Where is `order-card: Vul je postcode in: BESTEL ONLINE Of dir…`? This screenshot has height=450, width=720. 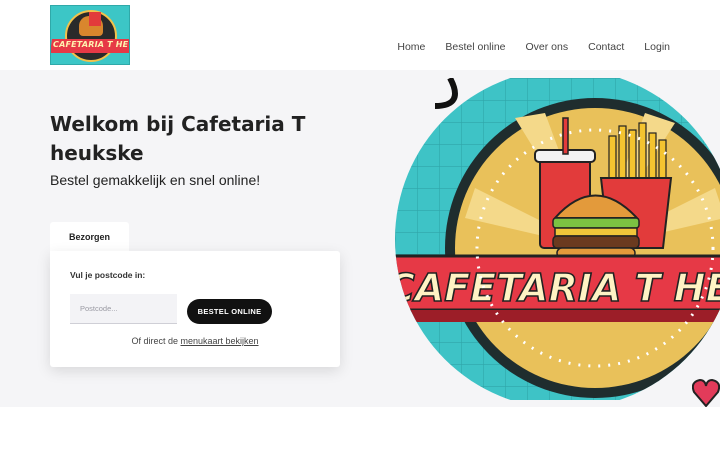
order-card: Vul je postcode in: BESTEL ONLINE Of dir… is located at coordinates (195, 309).